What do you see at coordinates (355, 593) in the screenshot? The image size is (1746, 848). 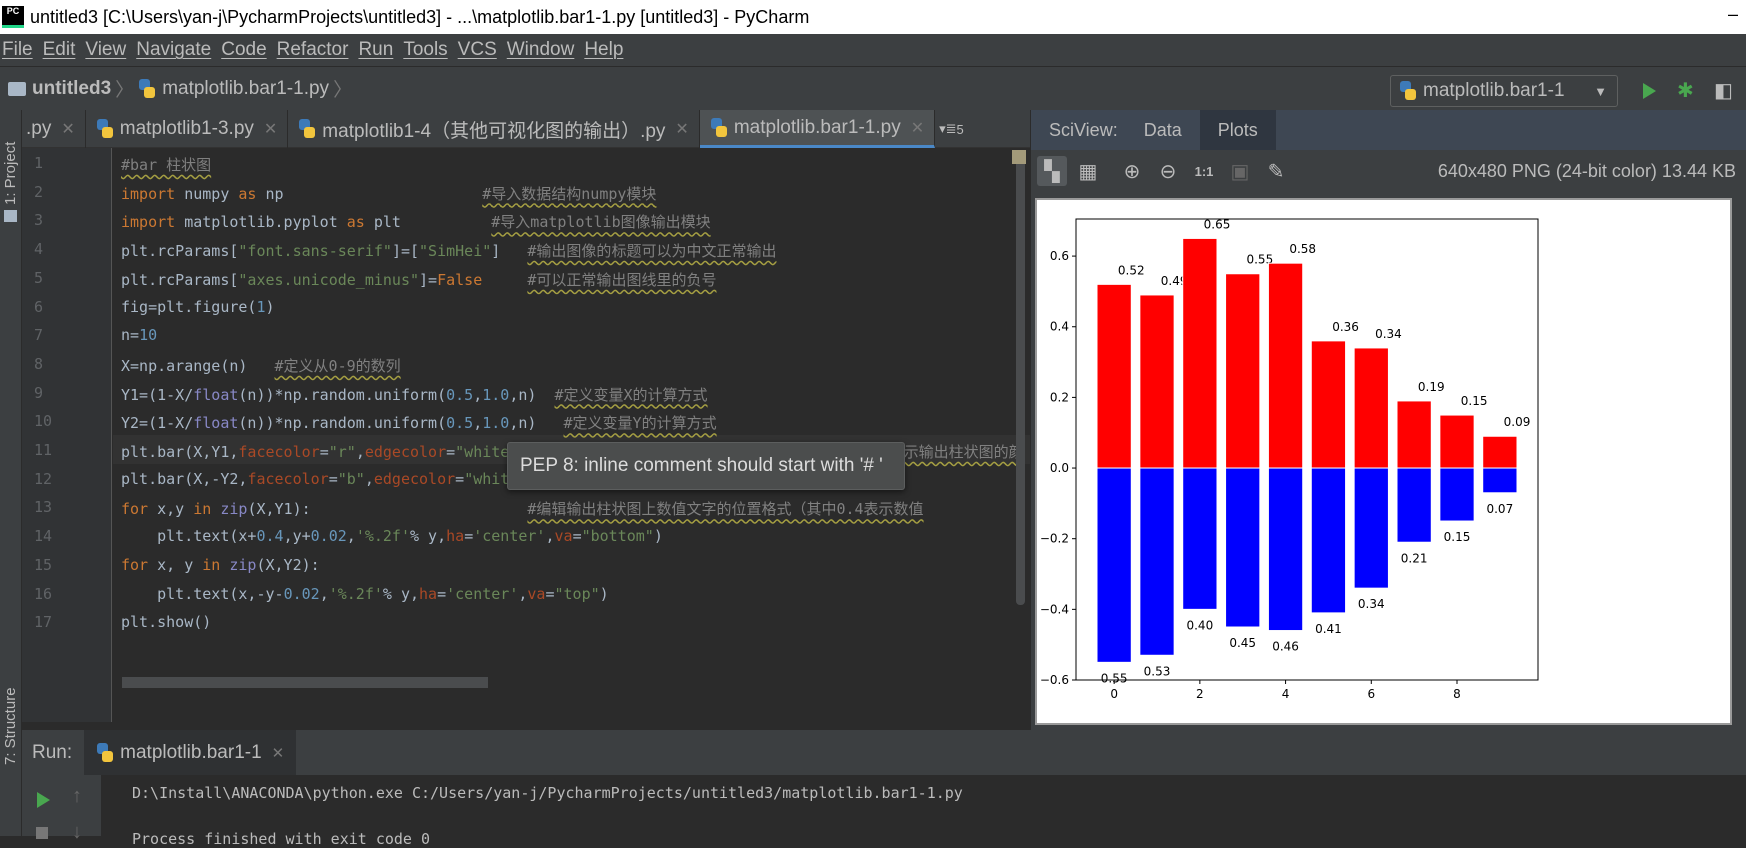 I see `code-token: '%.2f'` at bounding box center [355, 593].